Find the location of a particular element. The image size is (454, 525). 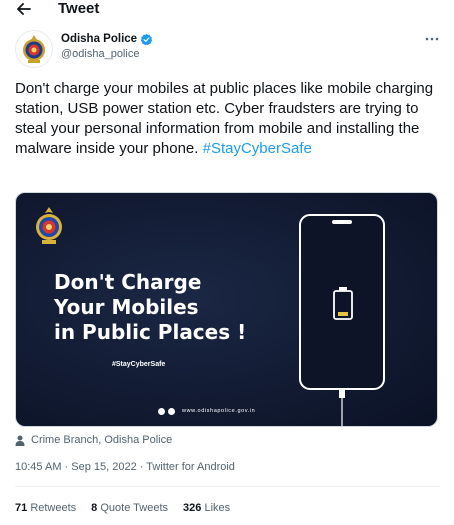

more-dots-icon is located at coordinates (432, 39).